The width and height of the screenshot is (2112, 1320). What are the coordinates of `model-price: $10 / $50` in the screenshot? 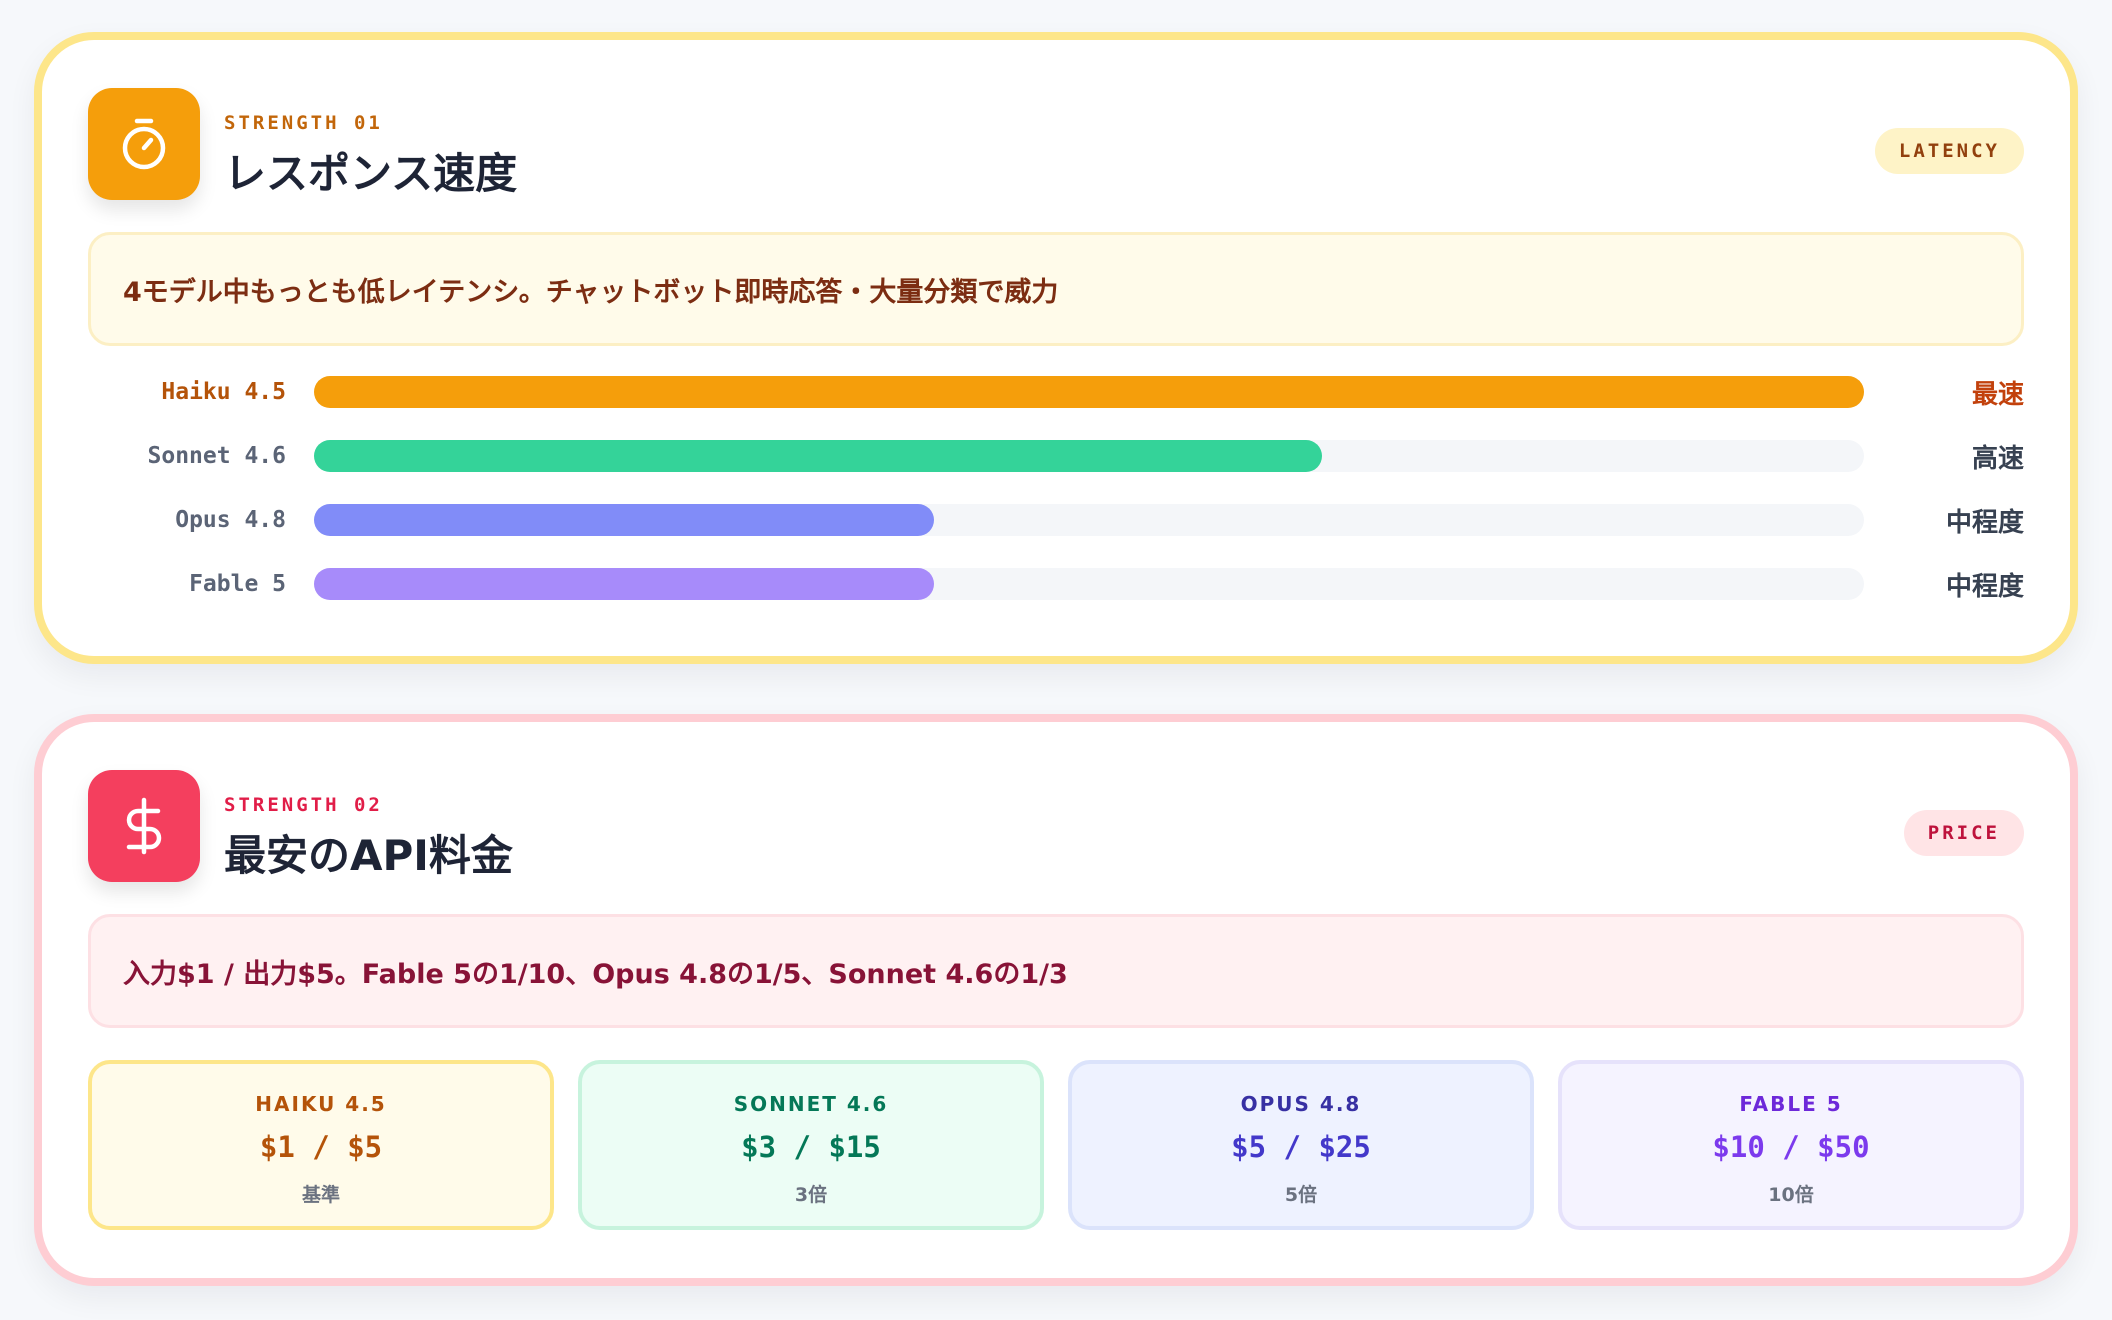 It's located at (1791, 1147).